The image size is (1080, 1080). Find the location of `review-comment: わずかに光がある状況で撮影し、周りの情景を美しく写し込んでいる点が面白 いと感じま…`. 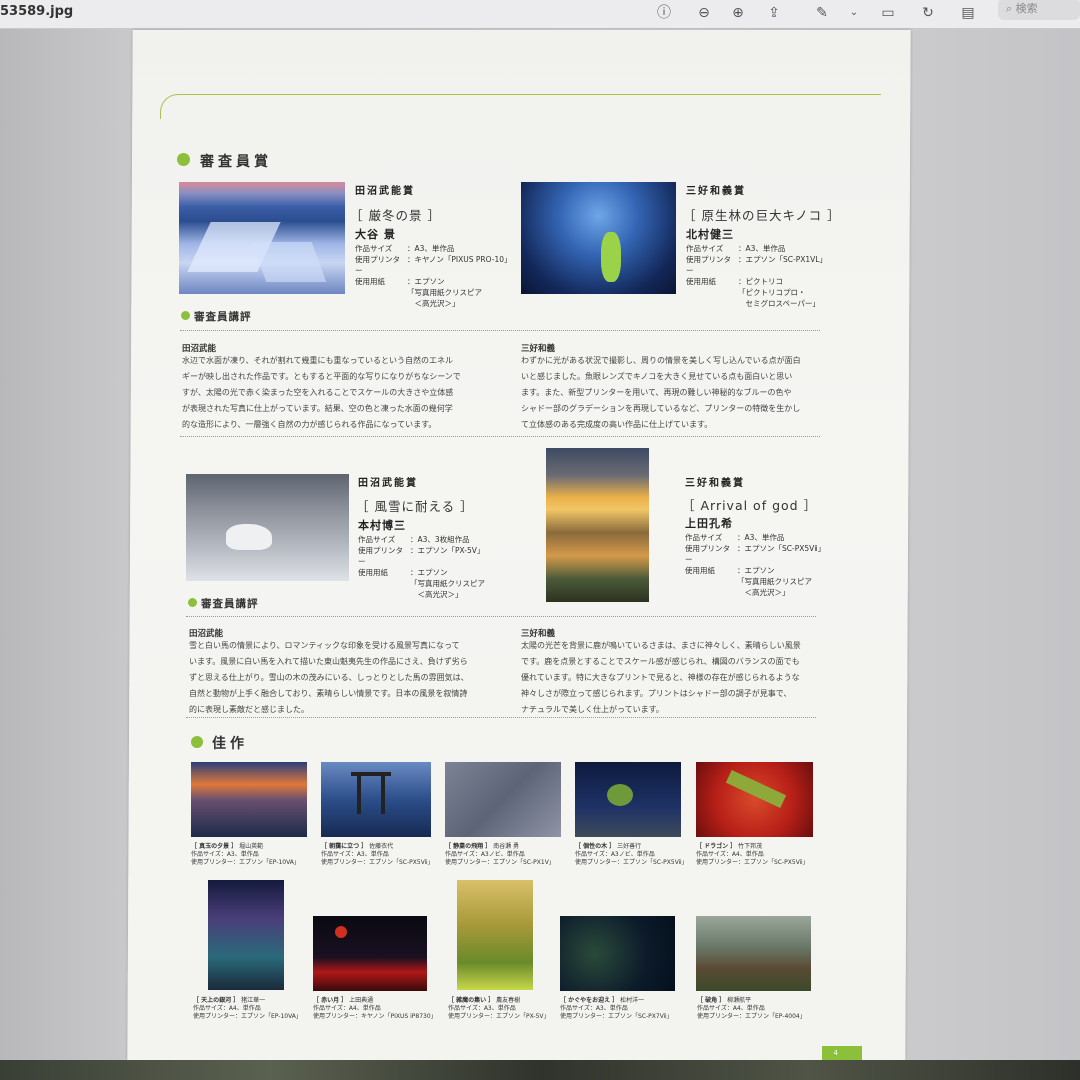

review-comment: わずかに光がある状況で撮影し、周りの情景を美しく写し込んでいる点が面白 いと感じま… is located at coordinates (676, 393).